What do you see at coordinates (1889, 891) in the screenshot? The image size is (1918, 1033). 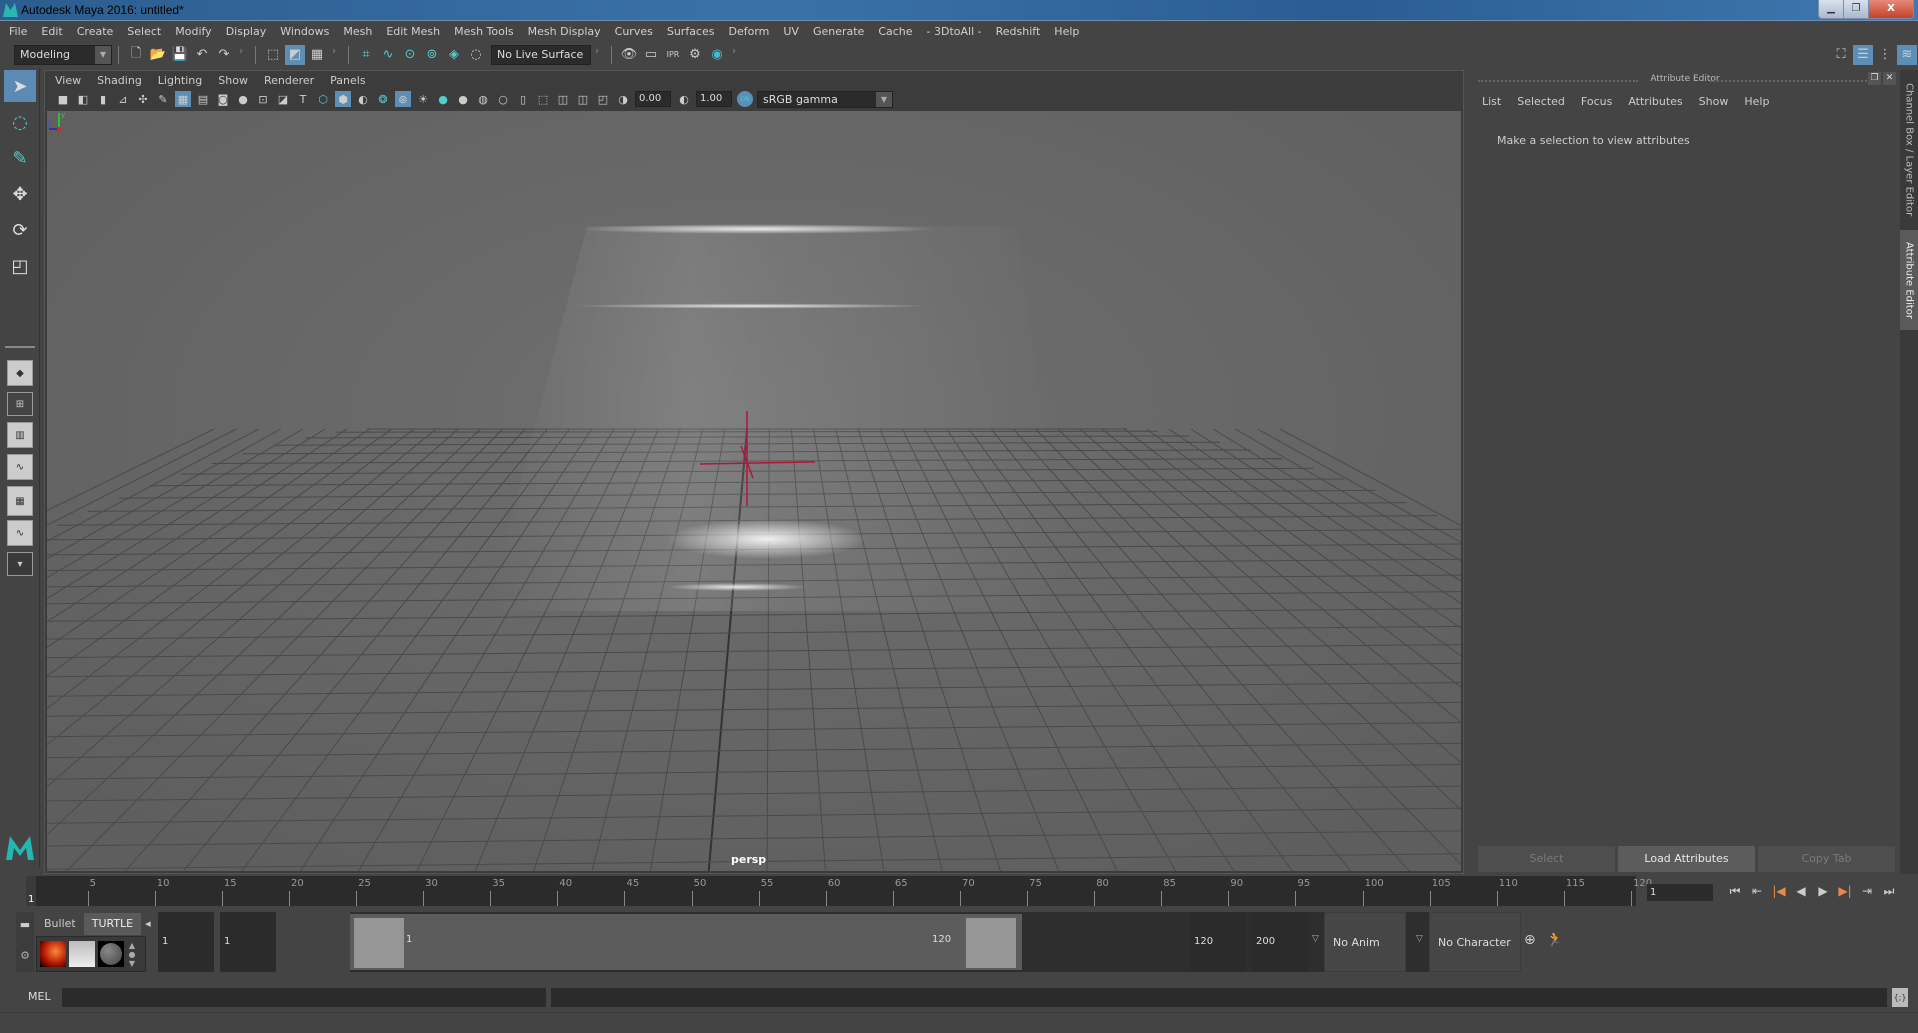 I see `go-to-end-button: ⏭` at bounding box center [1889, 891].